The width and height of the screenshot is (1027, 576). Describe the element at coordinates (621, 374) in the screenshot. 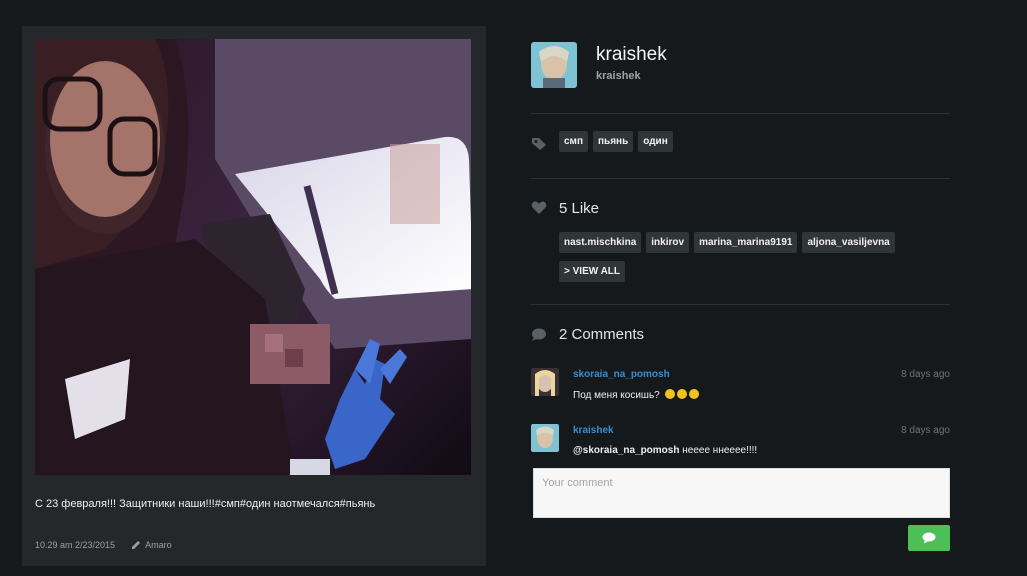

I see `comment-username: skoraia_na_pomosh` at that location.